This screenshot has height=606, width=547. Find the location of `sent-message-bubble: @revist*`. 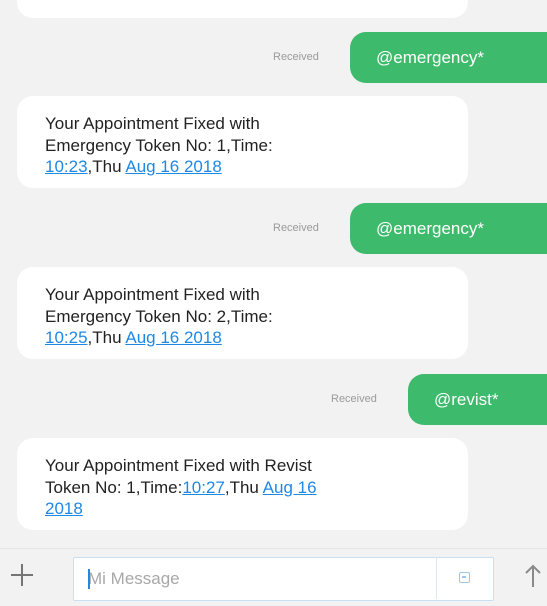

sent-message-bubble: @revist* is located at coordinates (477, 399).